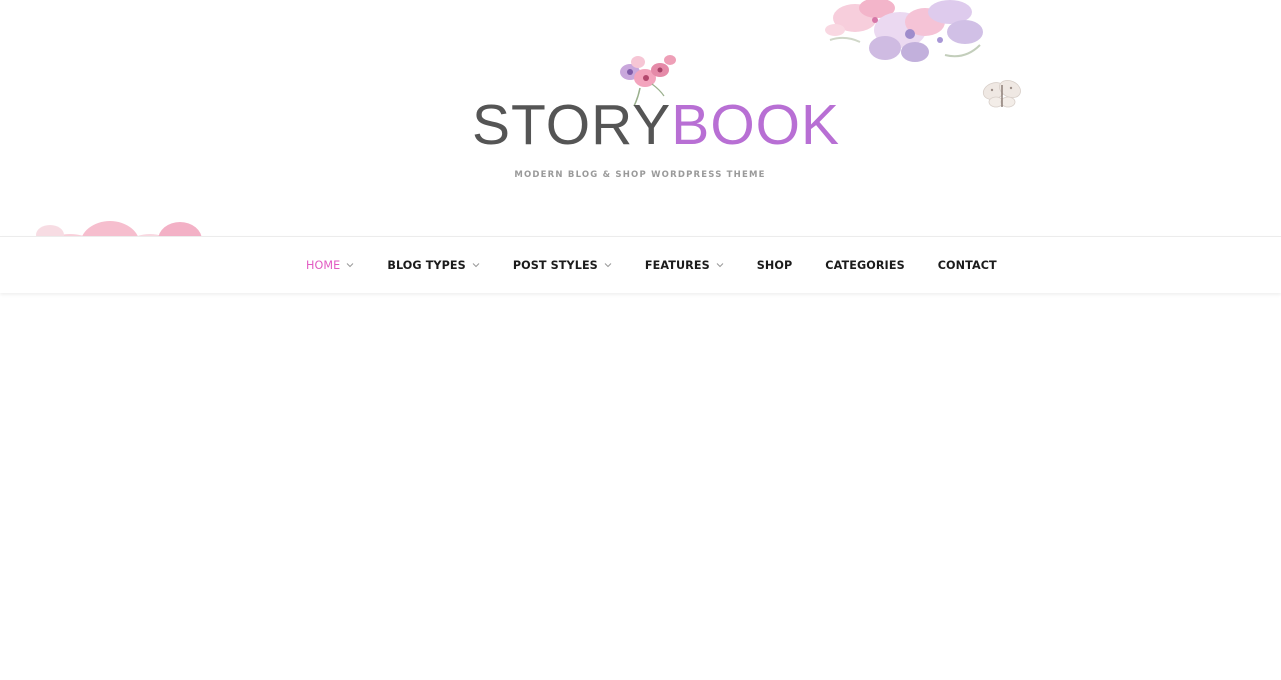  Describe the element at coordinates (640, 175) in the screenshot. I see `logo-tagline: MODERN BLOG & SHOP WORDPRESS THEME` at that location.